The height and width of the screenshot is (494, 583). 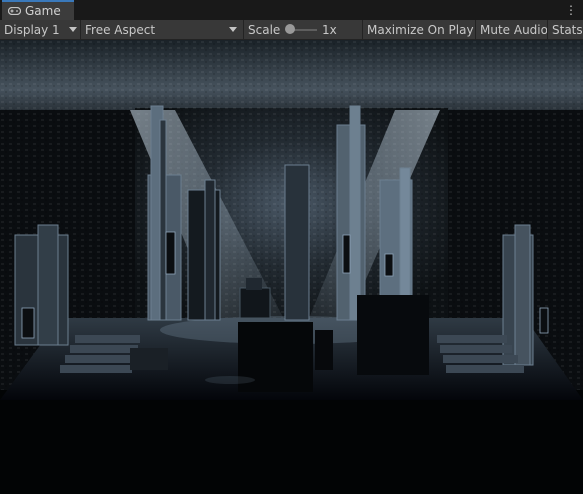 I want to click on scale-label: Scale, so click(x=264, y=29).